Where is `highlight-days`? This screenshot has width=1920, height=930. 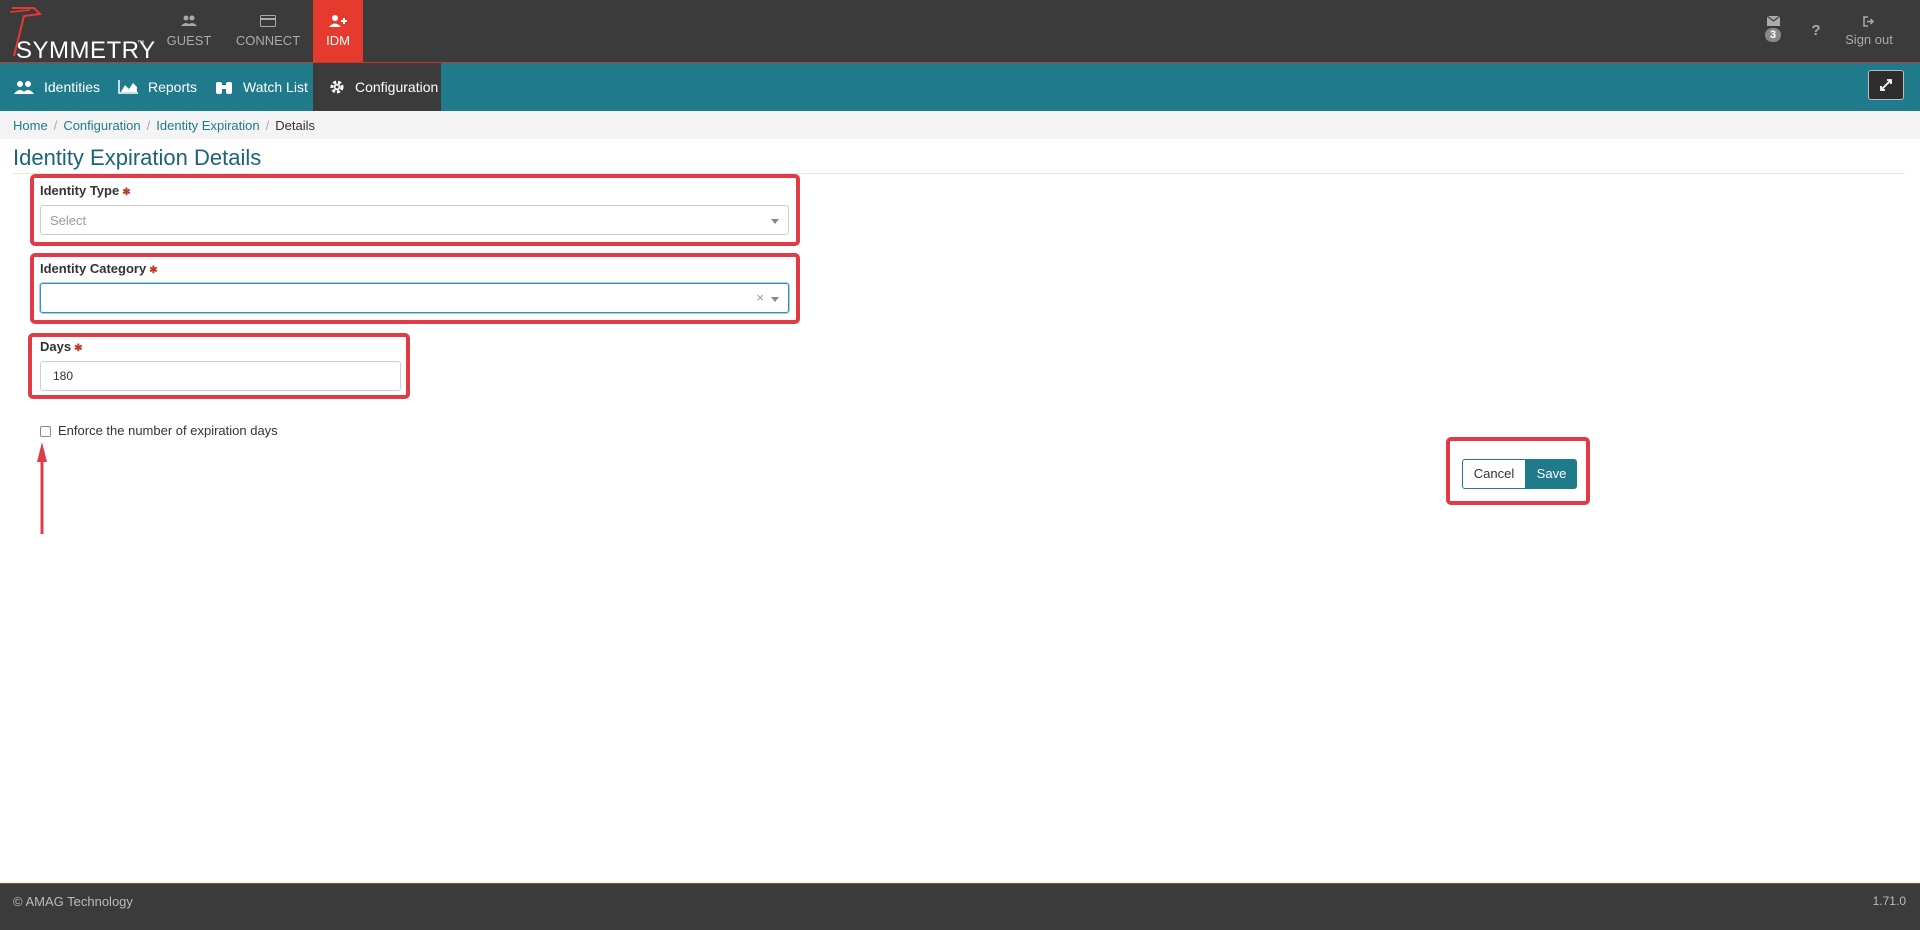 highlight-days is located at coordinates (219, 366).